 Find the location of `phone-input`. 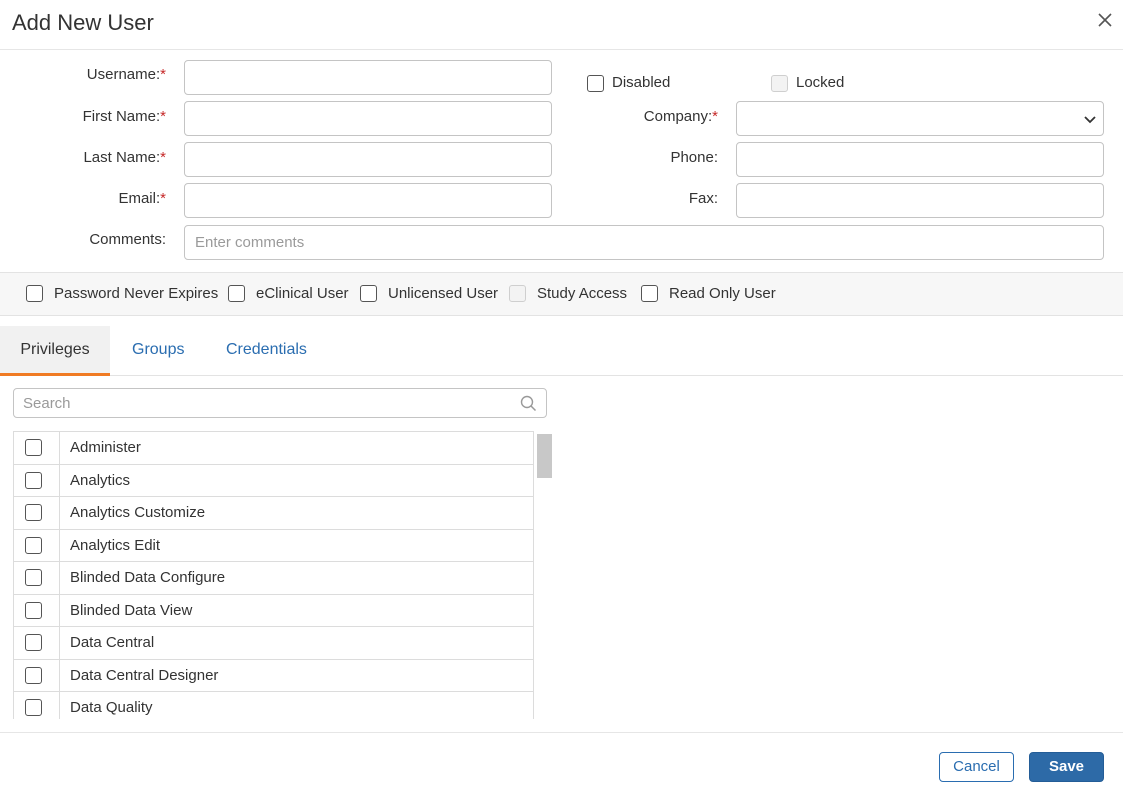

phone-input is located at coordinates (920, 159).